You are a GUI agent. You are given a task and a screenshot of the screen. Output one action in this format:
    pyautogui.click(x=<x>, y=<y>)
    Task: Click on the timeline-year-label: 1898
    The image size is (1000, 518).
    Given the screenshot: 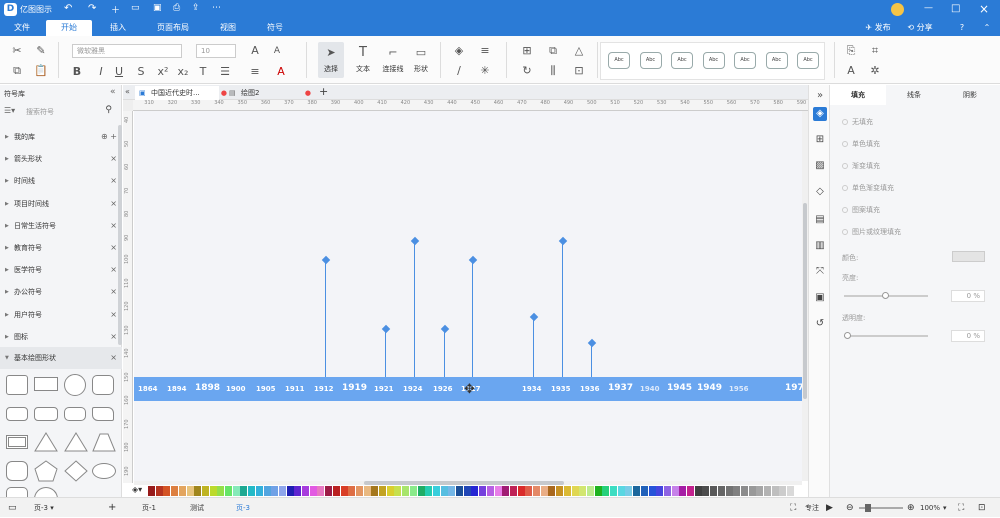 What is the action you would take?
    pyautogui.click(x=207, y=388)
    